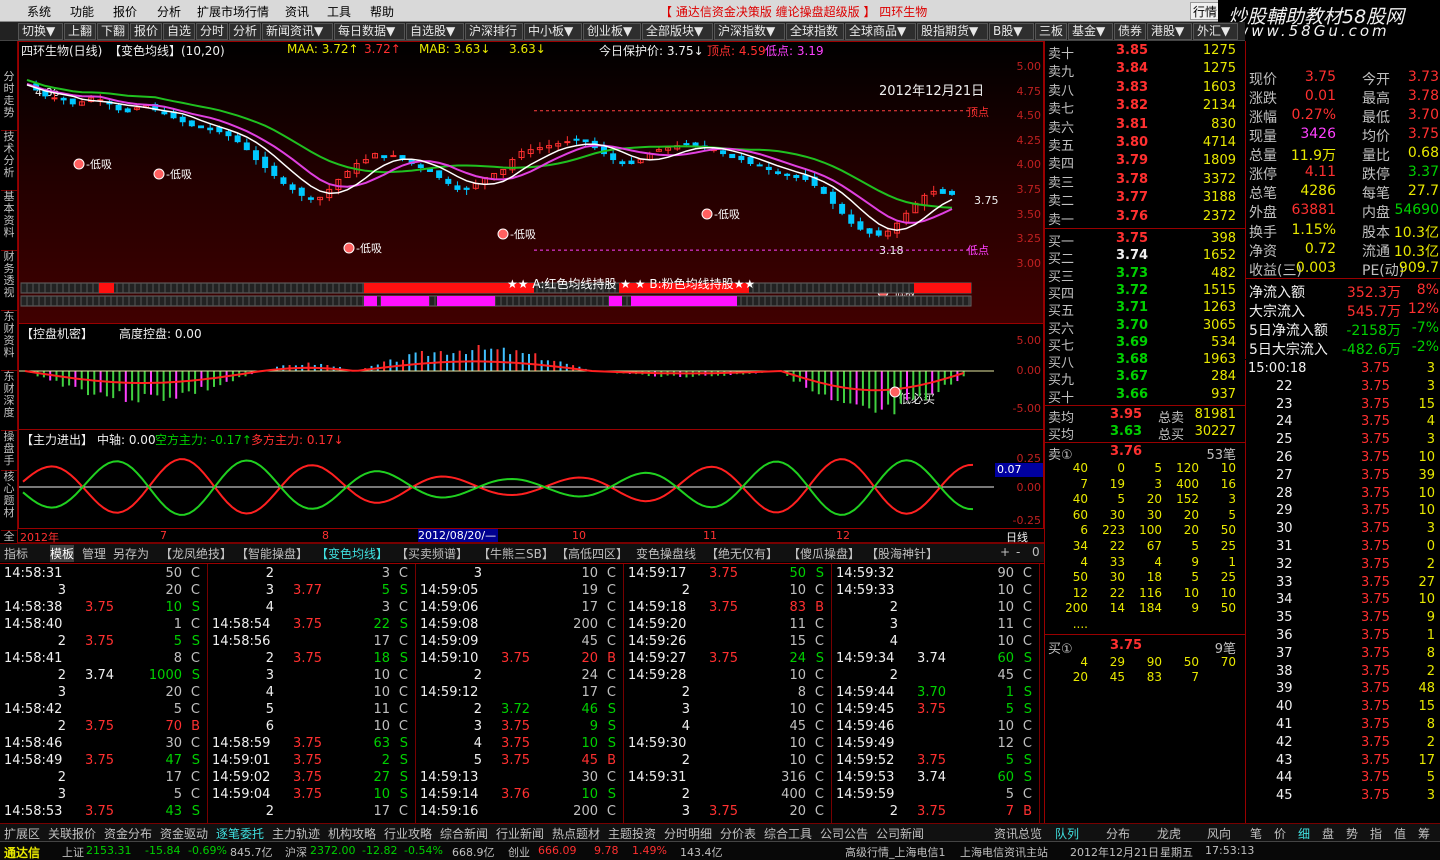 This screenshot has width=1440, height=860. What do you see at coordinates (184, 833) in the screenshot?
I see `function-tab-3: 资金驱动` at bounding box center [184, 833].